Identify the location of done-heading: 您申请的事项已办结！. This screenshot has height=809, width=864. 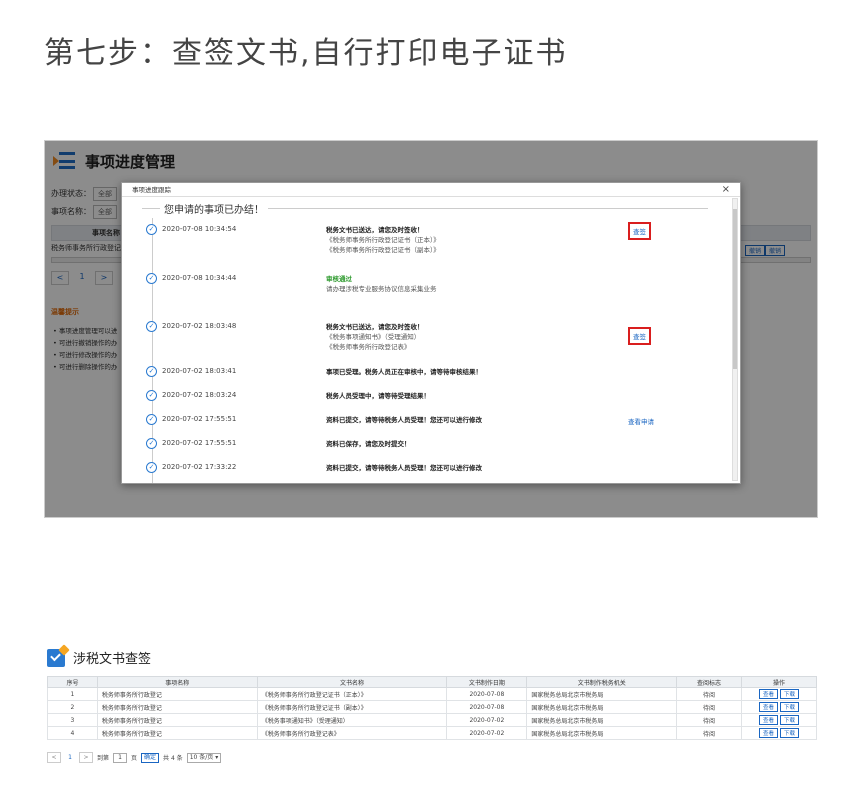
(214, 208).